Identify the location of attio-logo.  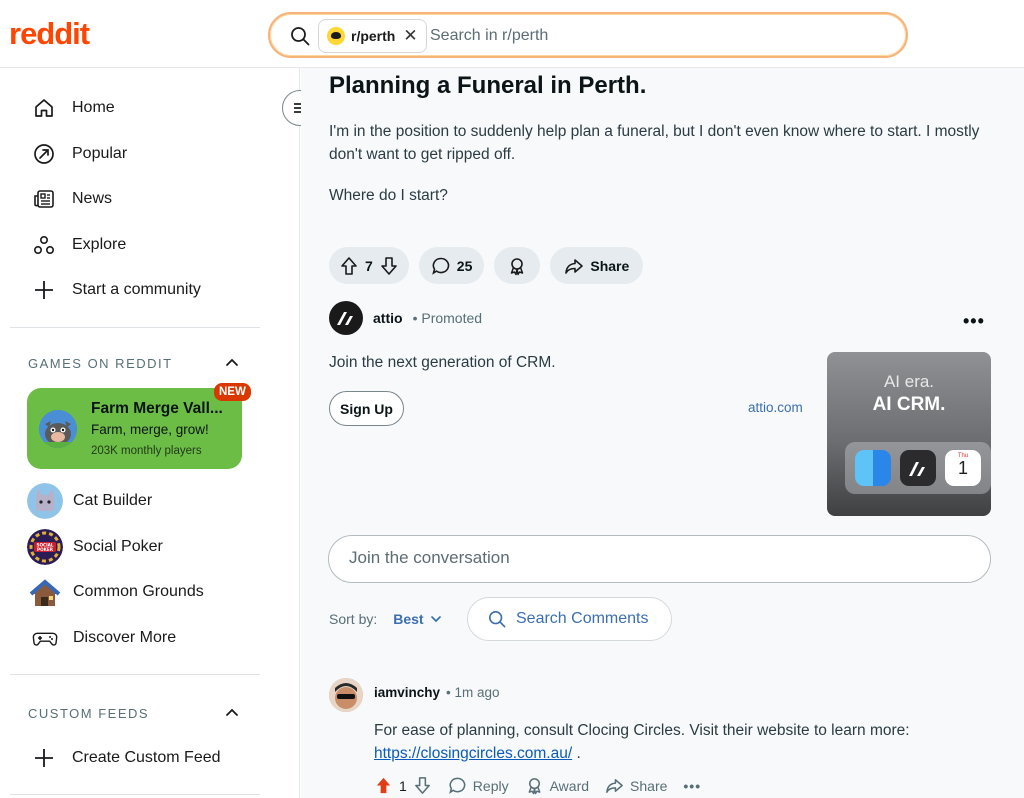
(346, 318).